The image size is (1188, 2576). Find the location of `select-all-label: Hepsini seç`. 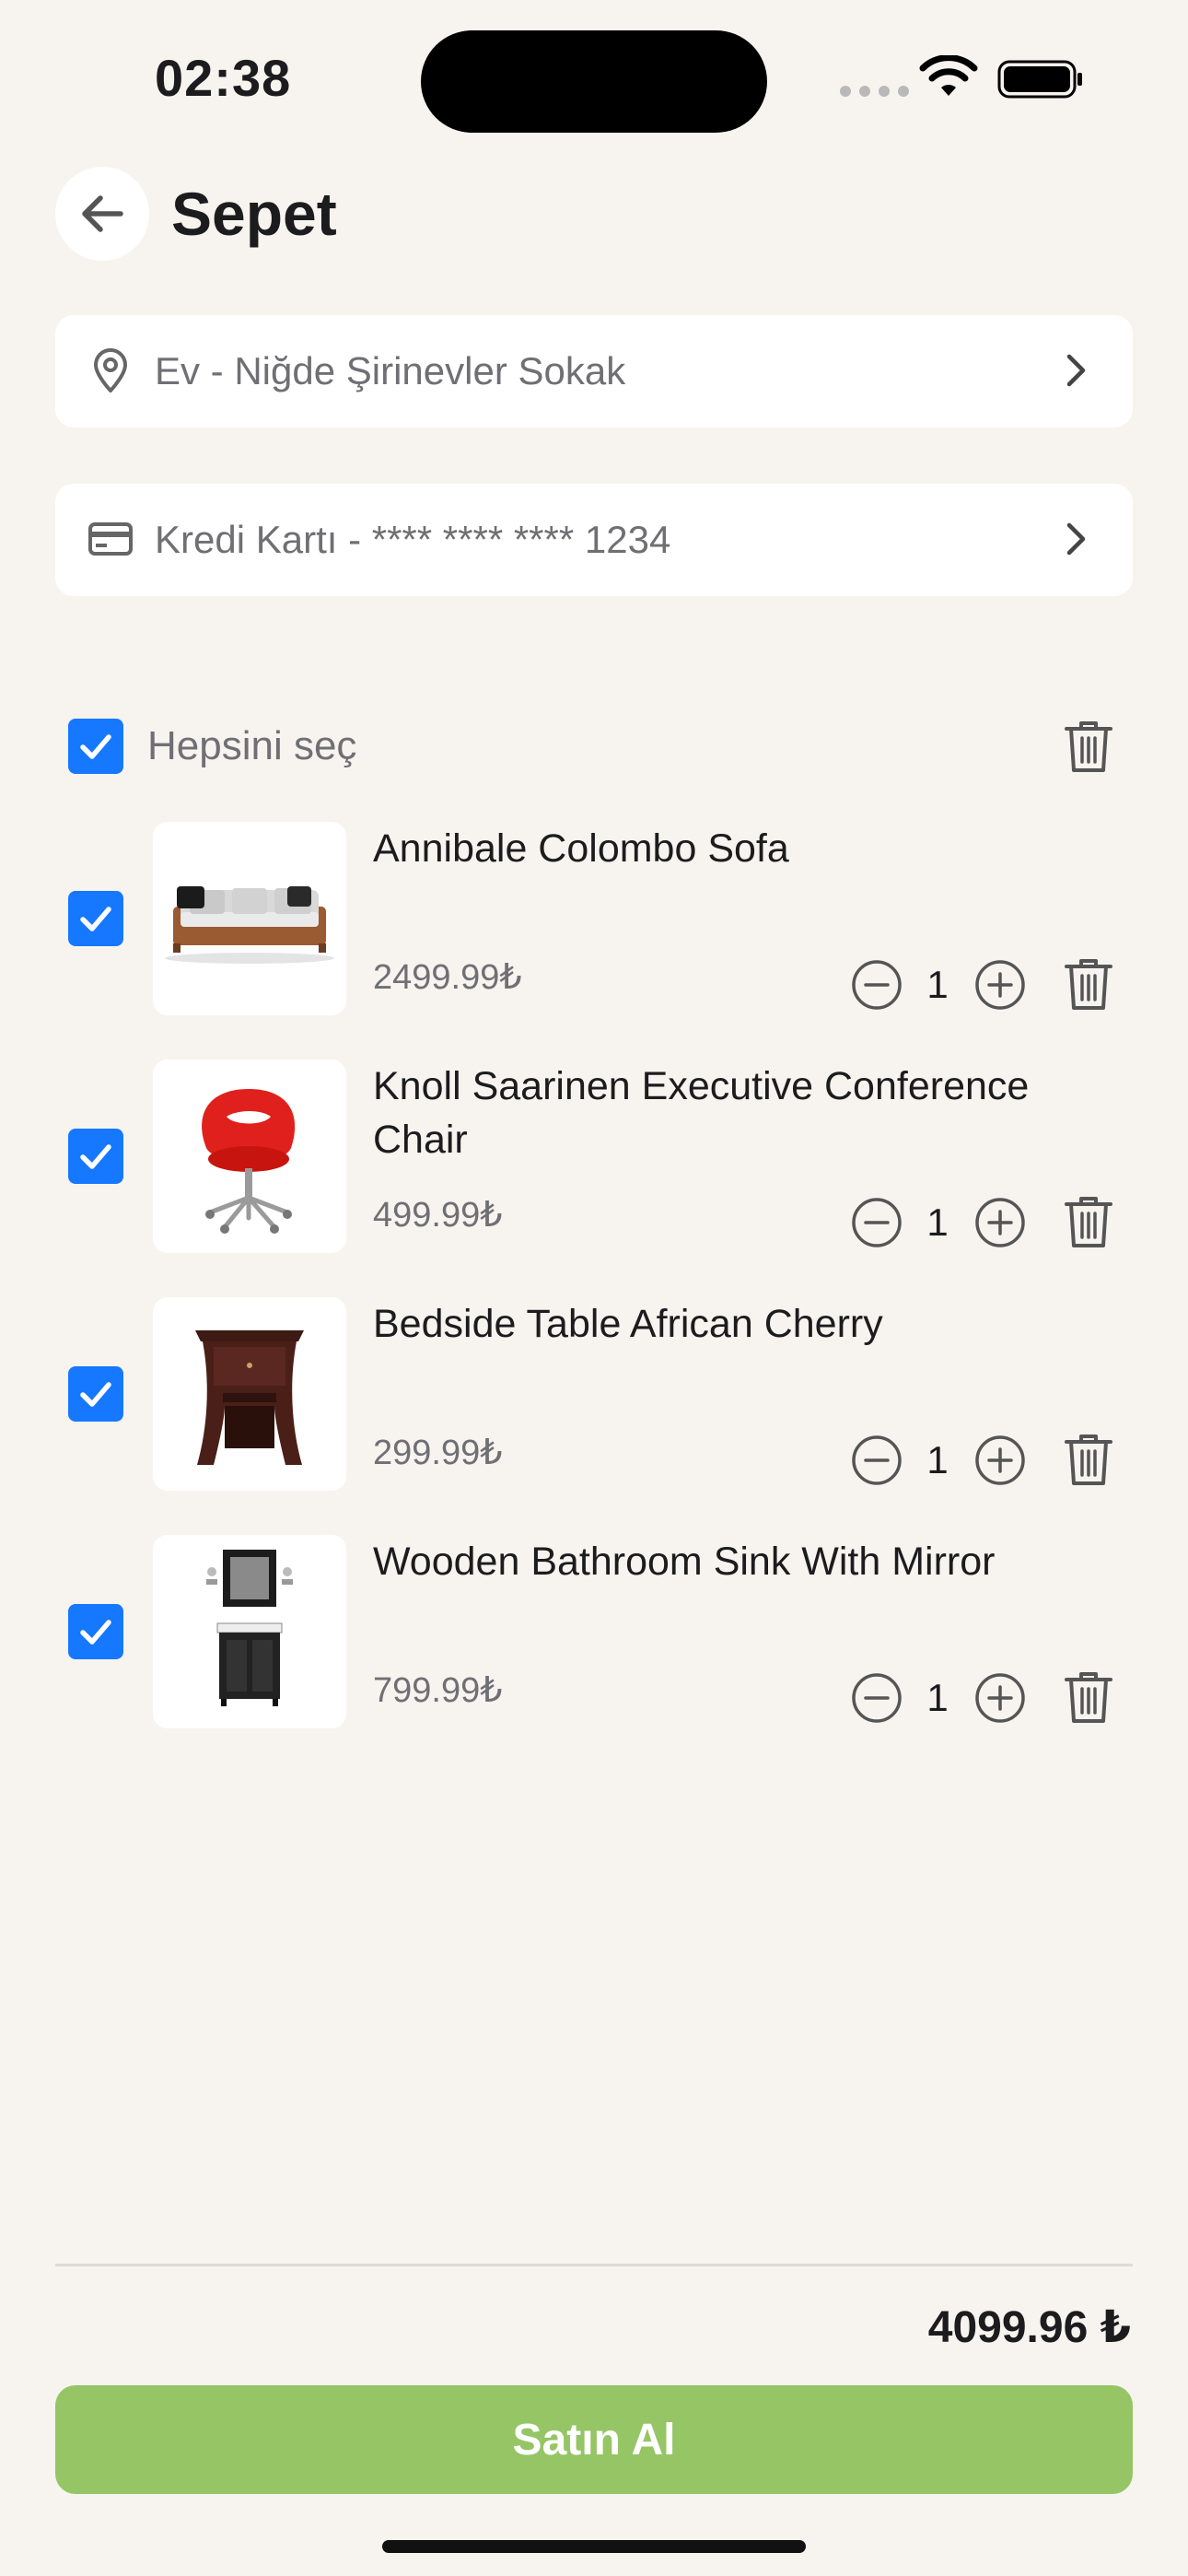

select-all-label: Hepsini seç is located at coordinates (252, 745).